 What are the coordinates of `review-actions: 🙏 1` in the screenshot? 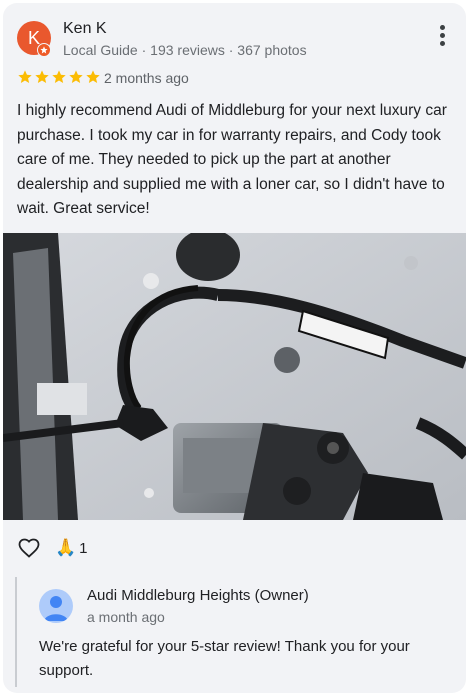 It's located at (52, 548).